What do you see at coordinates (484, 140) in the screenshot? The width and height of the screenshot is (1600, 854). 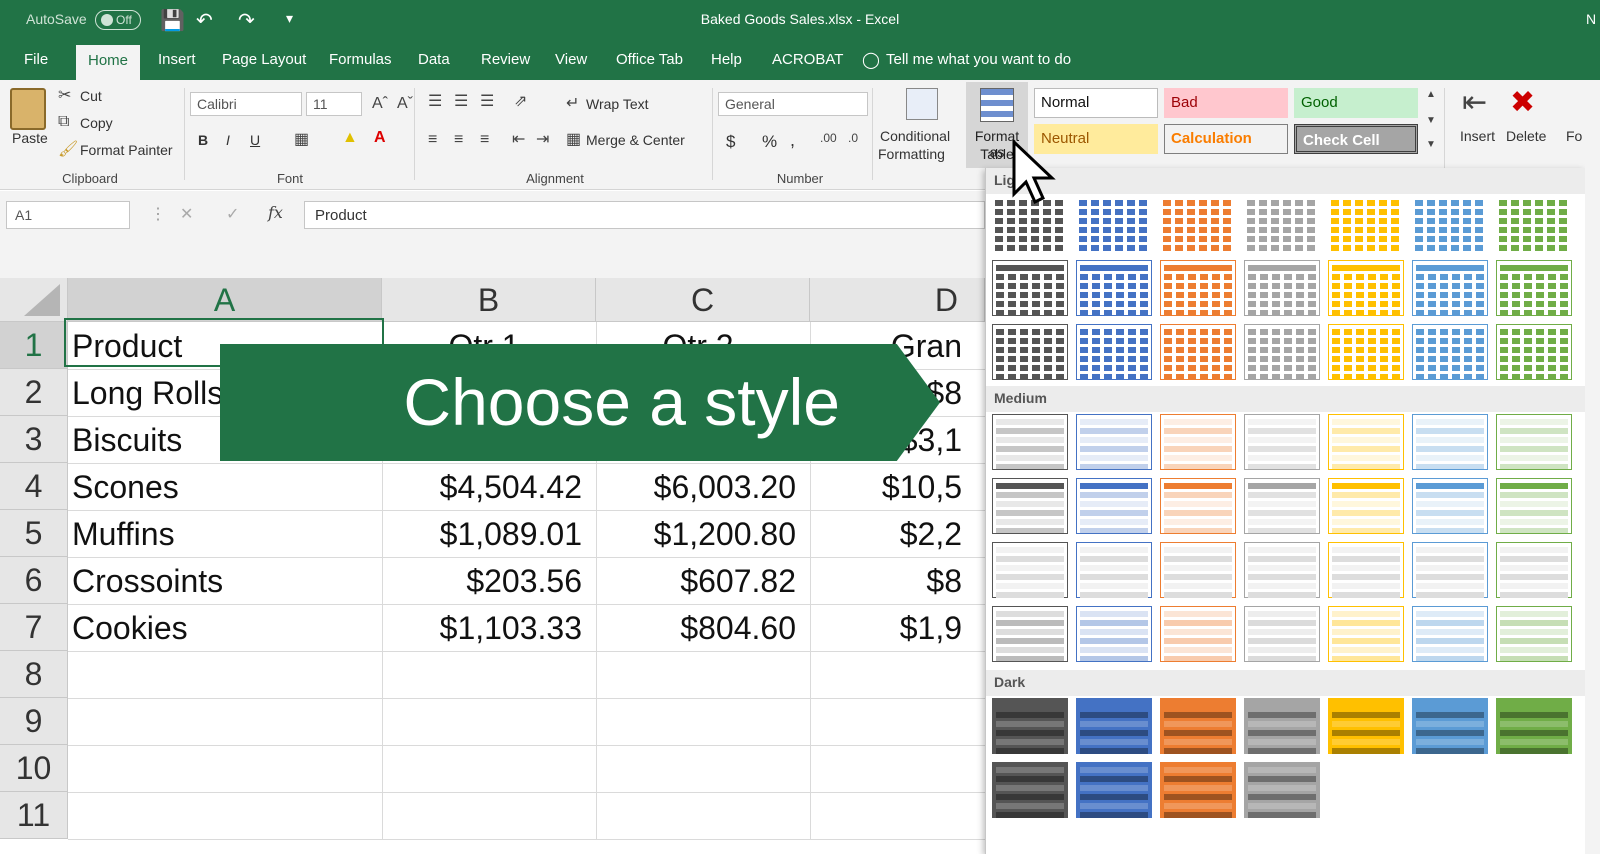 I see `align-right-icon: ≡` at bounding box center [484, 140].